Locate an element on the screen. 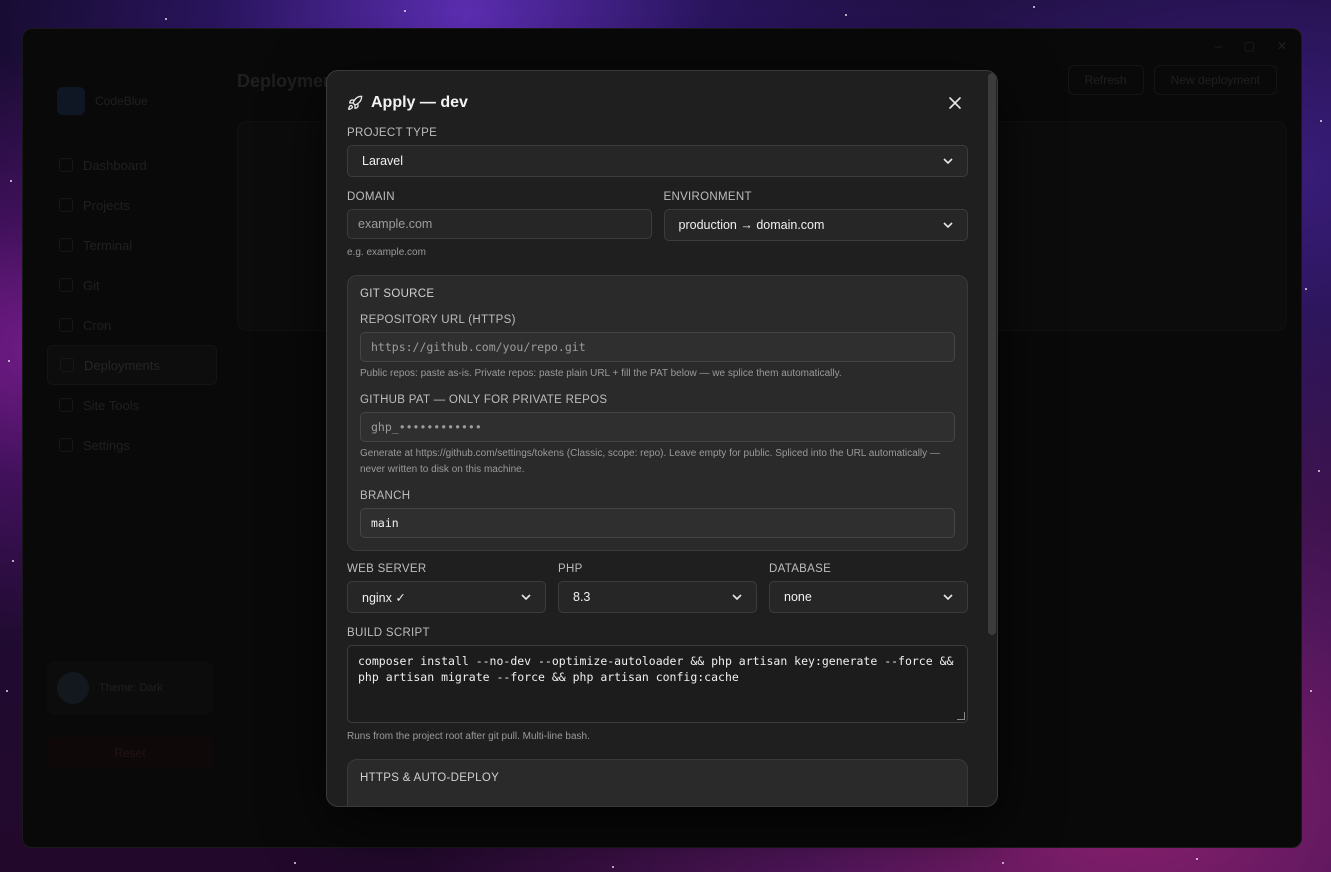  close-button is located at coordinates (955, 103).